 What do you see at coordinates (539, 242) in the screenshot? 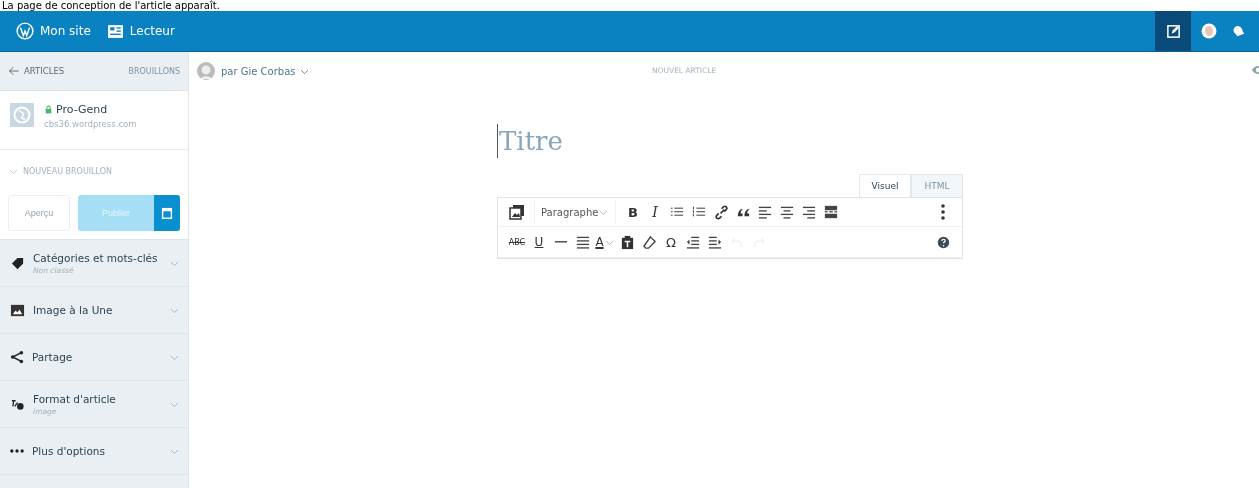
I see `underline-button: U` at bounding box center [539, 242].